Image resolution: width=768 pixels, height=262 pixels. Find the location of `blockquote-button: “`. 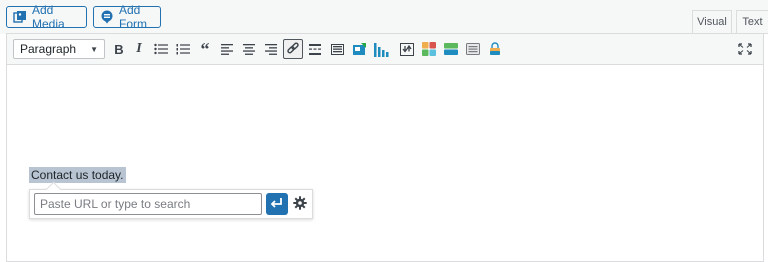

blockquote-button: “ is located at coordinates (205, 49).